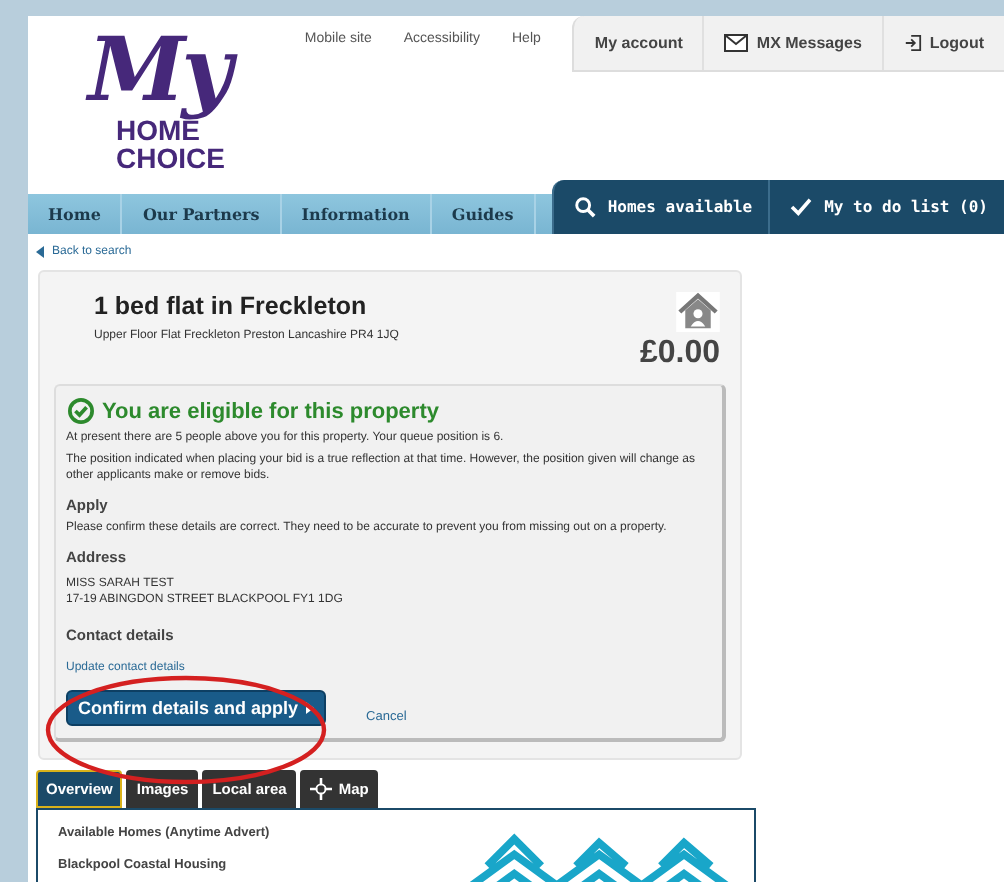  Describe the element at coordinates (801, 207) in the screenshot. I see `checkmark-icon` at that location.